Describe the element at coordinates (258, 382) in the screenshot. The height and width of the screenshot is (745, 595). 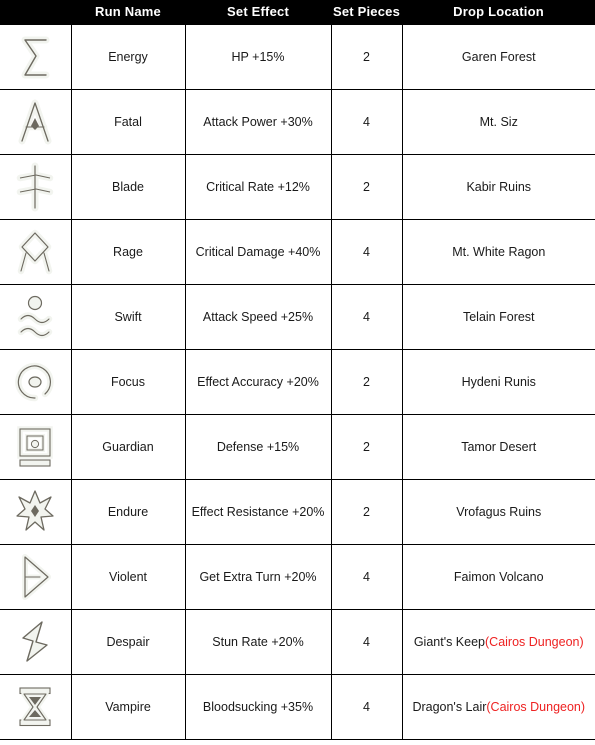
I see `set-effect-cell: Effect Accuracy +20%` at that location.